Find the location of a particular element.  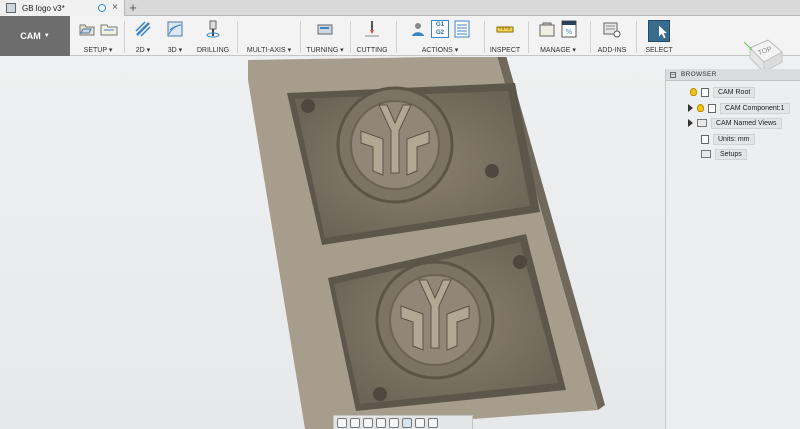

2d-contour-icon is located at coordinates (143, 29).